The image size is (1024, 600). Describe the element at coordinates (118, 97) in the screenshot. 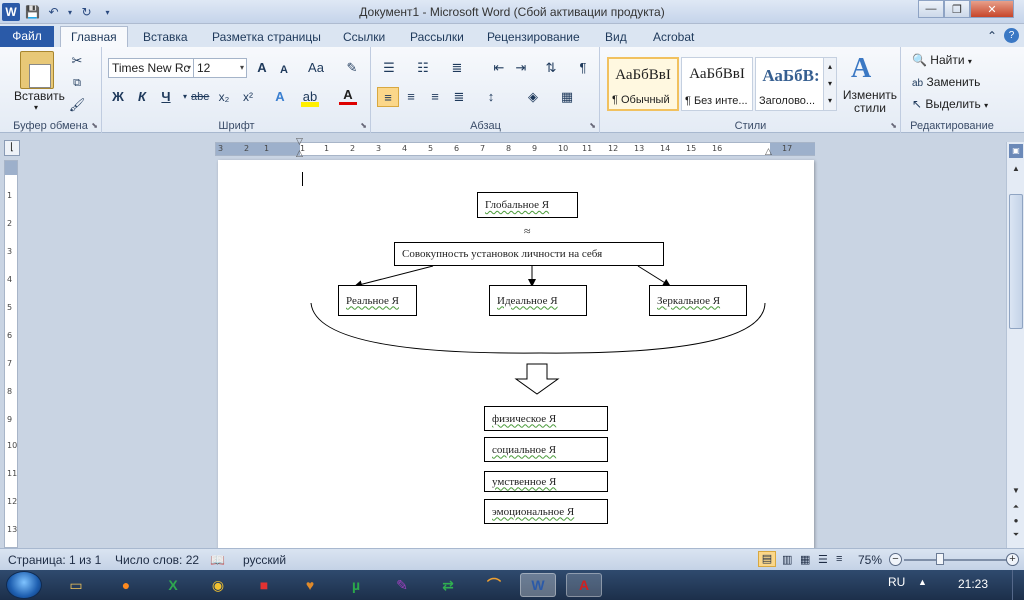

I see `bold-button: Ж` at that location.